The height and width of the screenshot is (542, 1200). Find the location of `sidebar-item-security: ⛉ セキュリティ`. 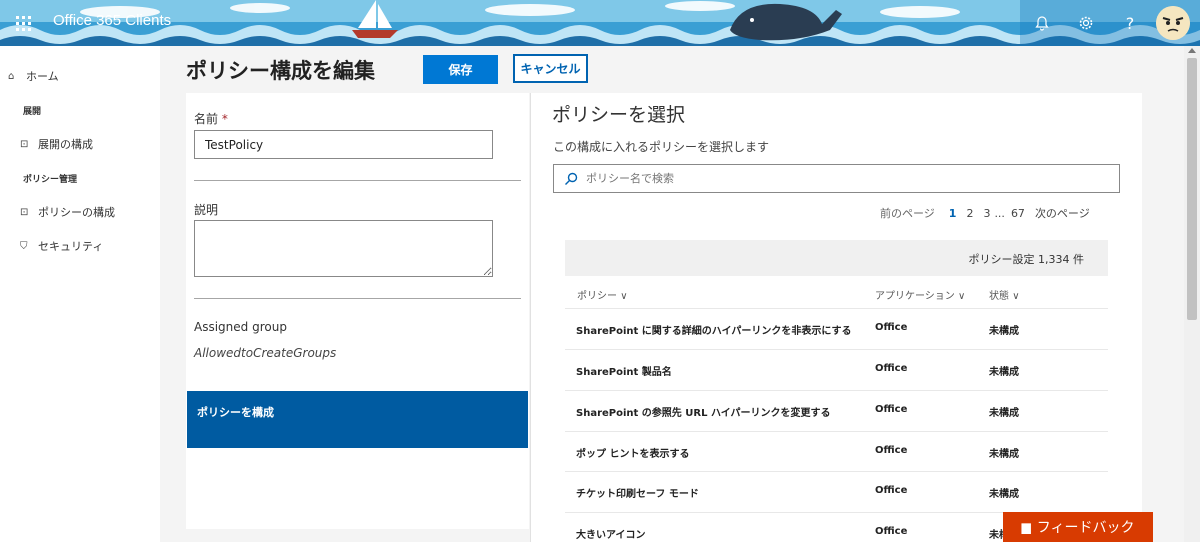

sidebar-item-security: ⛉ セキュリティ is located at coordinates (80, 246).